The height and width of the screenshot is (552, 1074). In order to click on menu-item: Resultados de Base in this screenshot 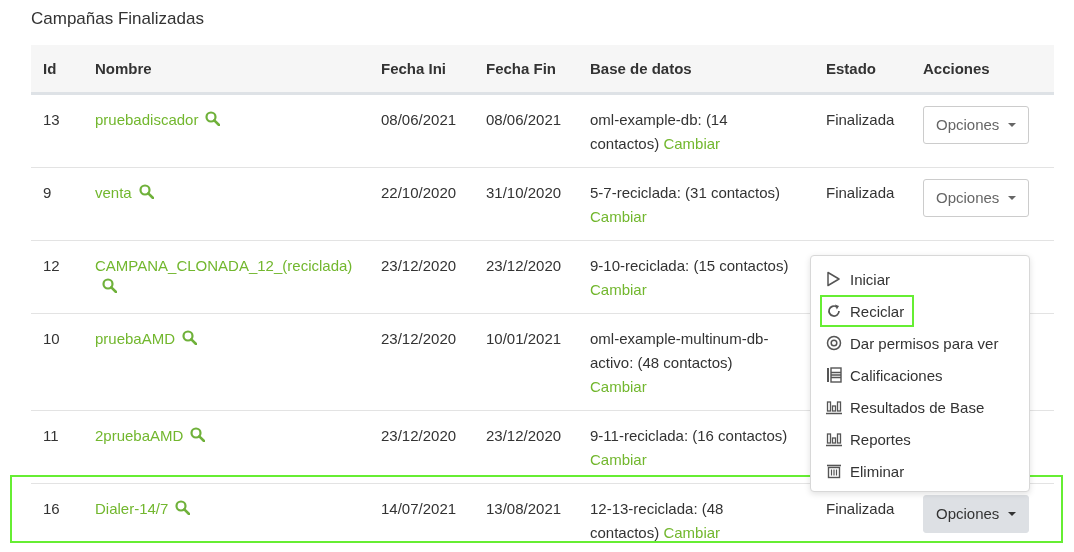, I will do `click(907, 407)`.